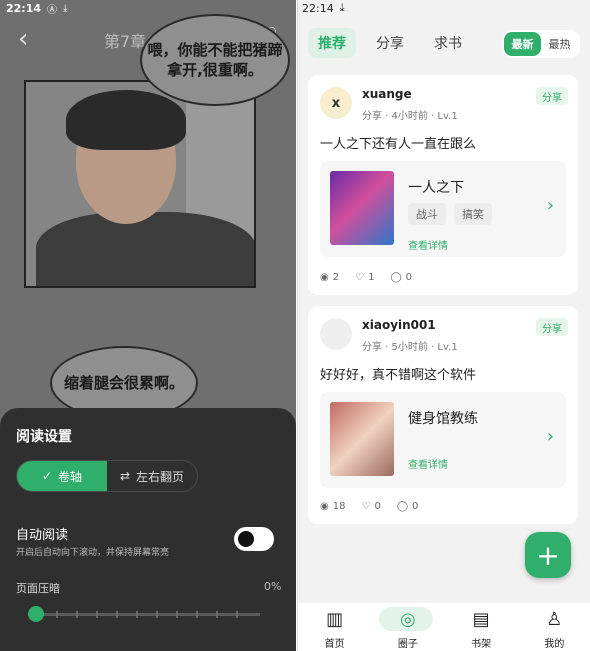  I want to click on nav-circle: ◎ 圈子, so click(407, 627).